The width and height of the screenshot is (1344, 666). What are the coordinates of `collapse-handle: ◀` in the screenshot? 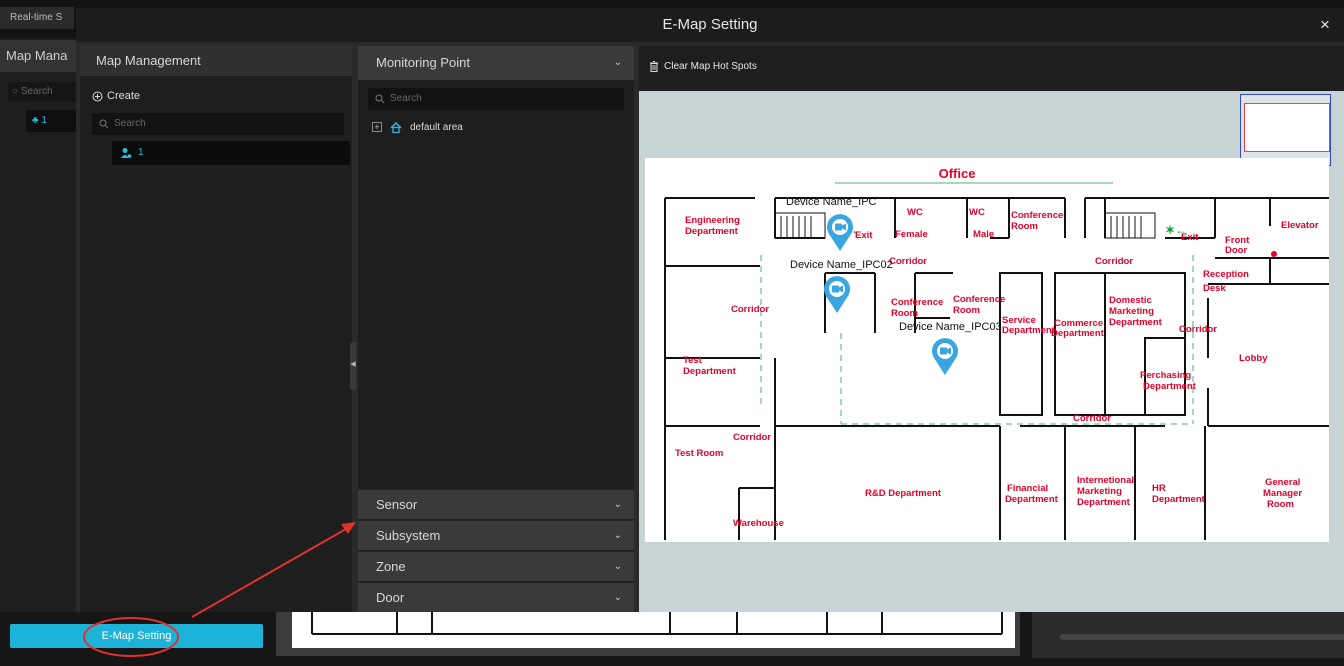 It's located at (353, 366).